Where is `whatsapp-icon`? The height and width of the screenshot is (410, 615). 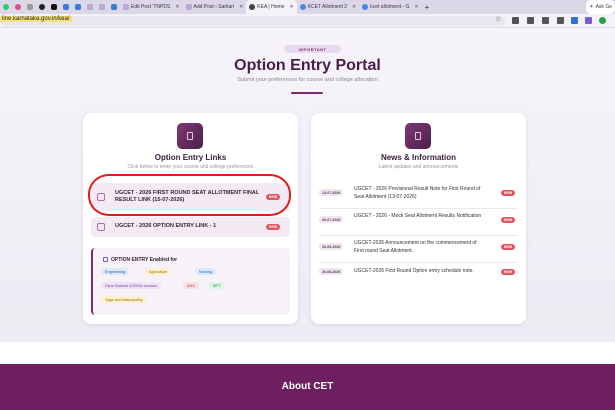 whatsapp-icon is located at coordinates (6, 7).